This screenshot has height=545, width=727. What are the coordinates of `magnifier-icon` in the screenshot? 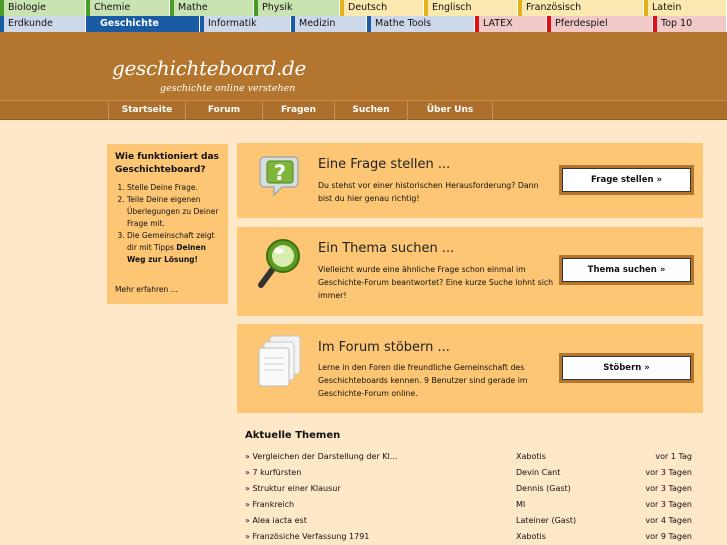 It's located at (279, 263).